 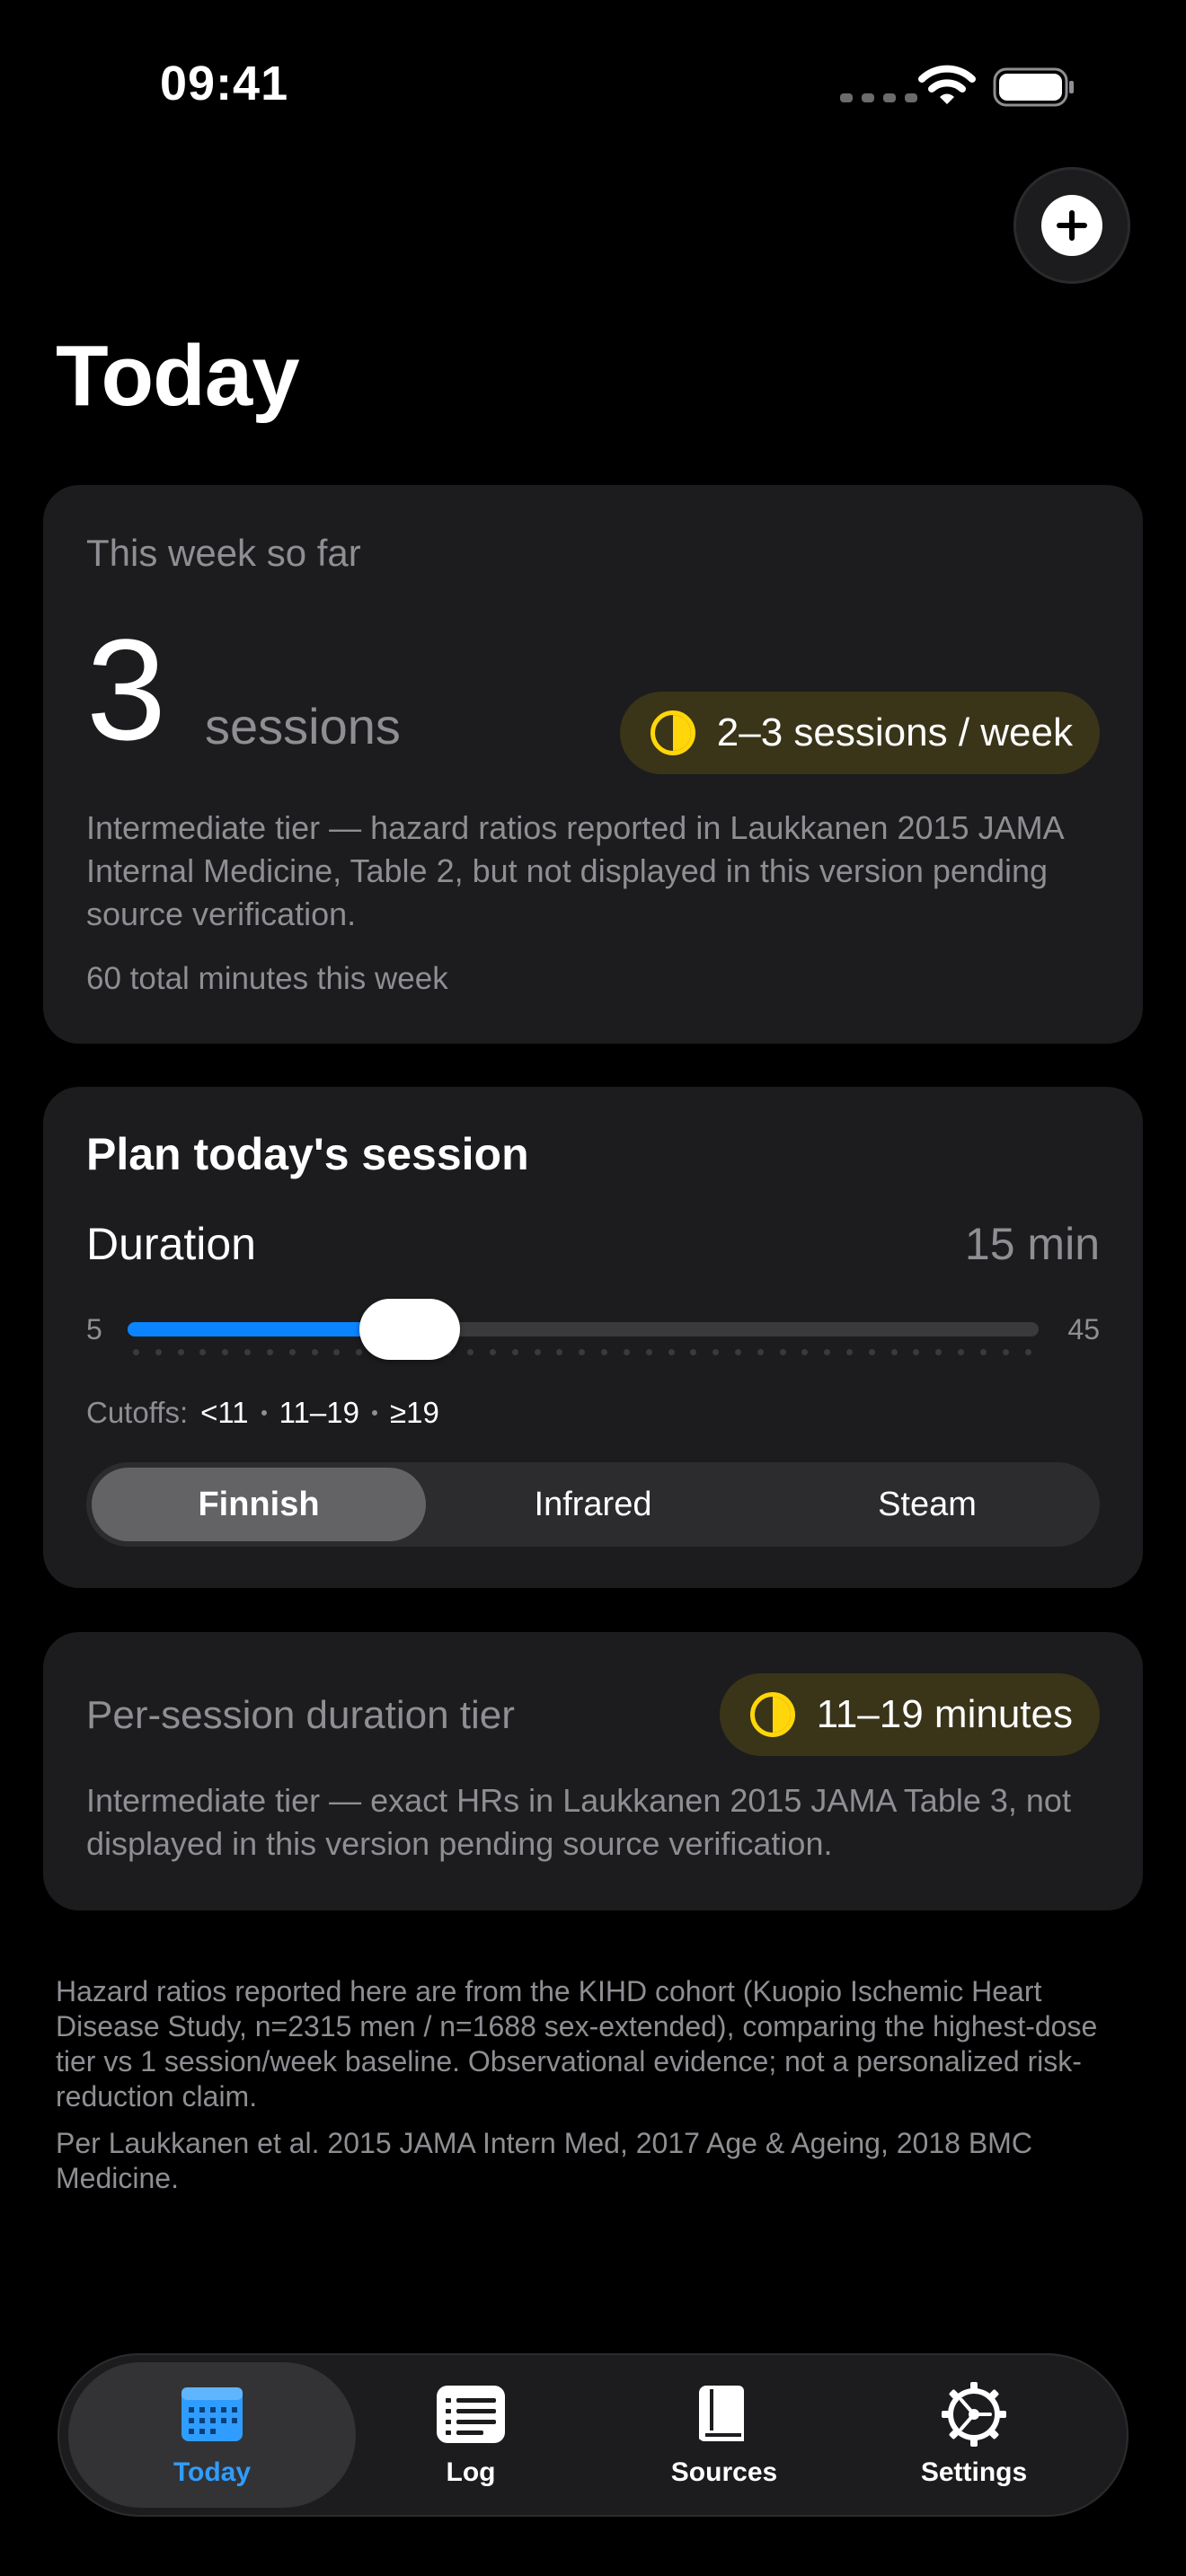 I want to click on calendar-icon, so click(x=212, y=2414).